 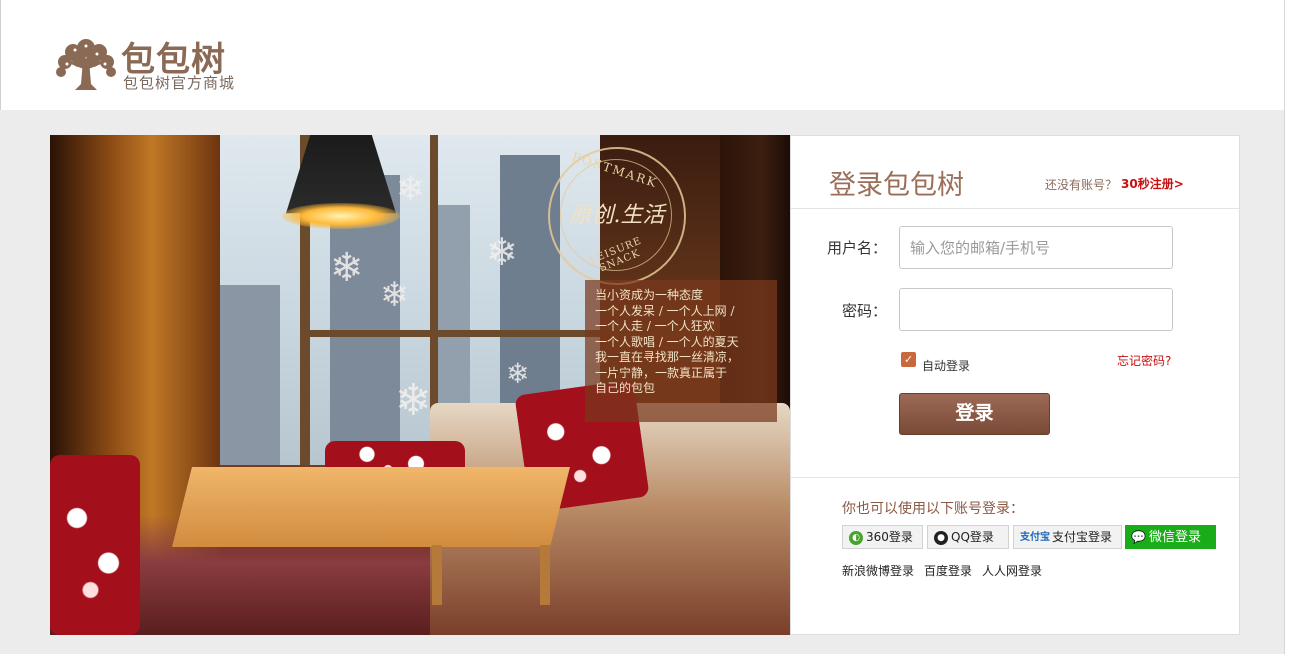 What do you see at coordinates (625, 388) in the screenshot?
I see `poem-line: 自己的包包` at bounding box center [625, 388].